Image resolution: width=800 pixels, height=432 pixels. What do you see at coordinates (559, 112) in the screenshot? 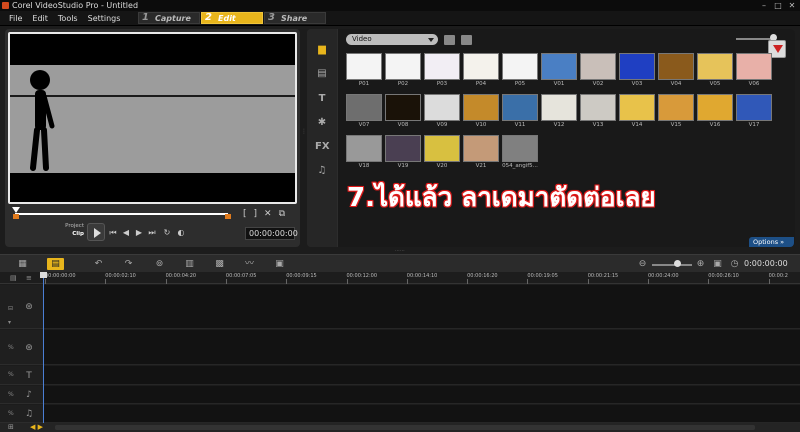
I see `library-thumbnail: V12` at bounding box center [559, 112].